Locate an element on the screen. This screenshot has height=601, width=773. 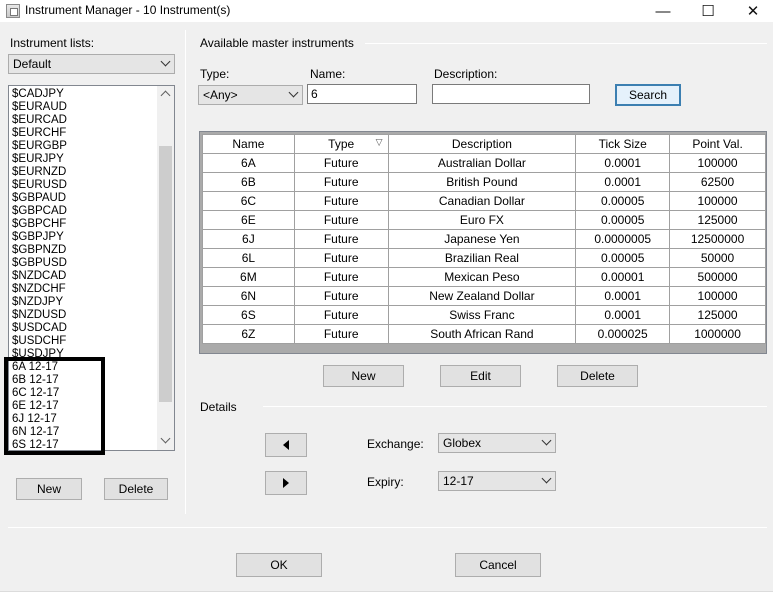
list-item: $CADJPY is located at coordinates (39, 94).